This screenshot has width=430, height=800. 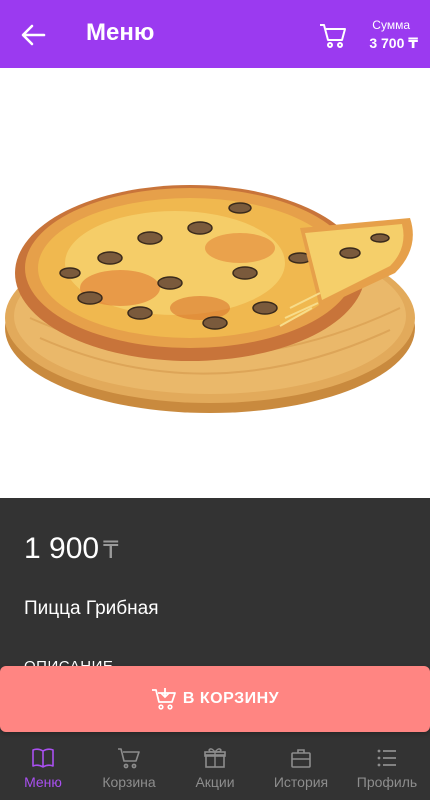 What do you see at coordinates (231, 698) in the screenshot?
I see `add-to-cart-label: В КОРЗИНУ` at bounding box center [231, 698].